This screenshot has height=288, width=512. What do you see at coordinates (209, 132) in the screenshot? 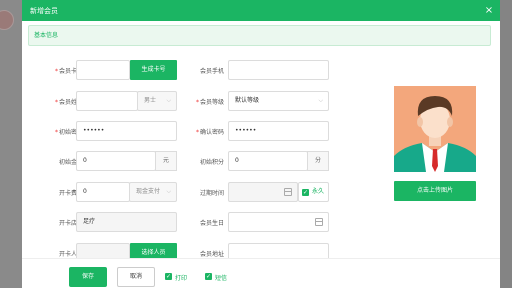
I see `confirm-password-label: *确认密码` at bounding box center [209, 132].